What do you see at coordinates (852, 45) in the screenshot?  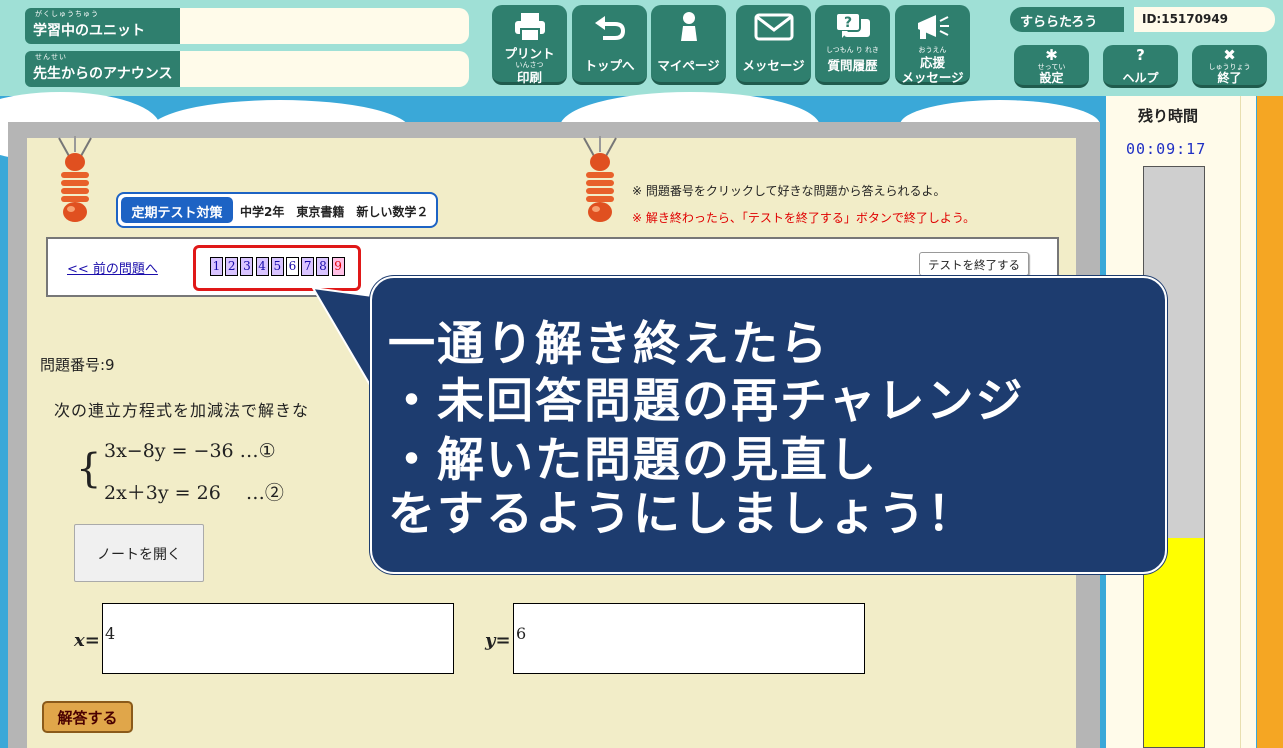 I see `question-history-button: ? しつもん り れき 質問履歴` at bounding box center [852, 45].